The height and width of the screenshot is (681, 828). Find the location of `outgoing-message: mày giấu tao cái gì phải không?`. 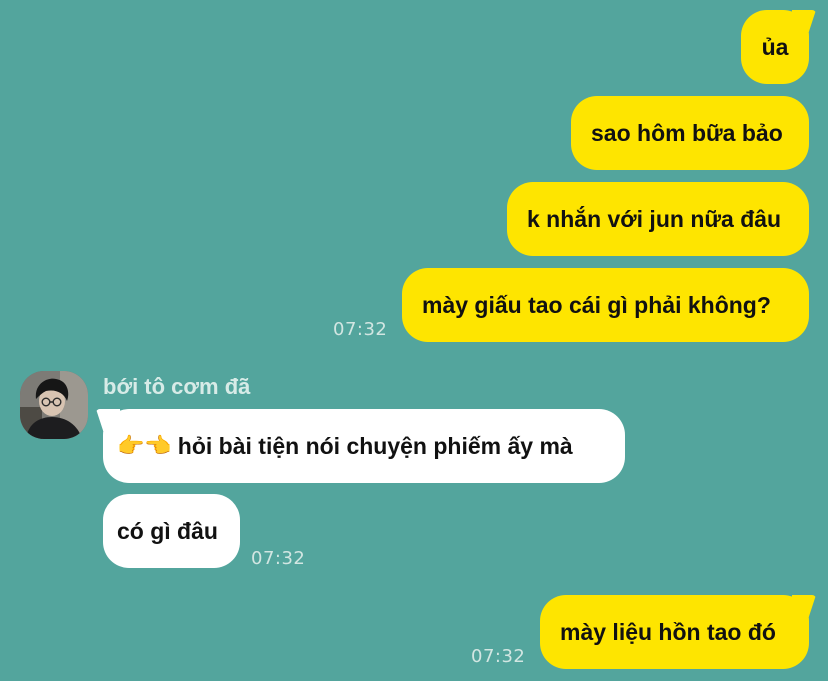

outgoing-message: mày giấu tao cái gì phải không? is located at coordinates (605, 305).